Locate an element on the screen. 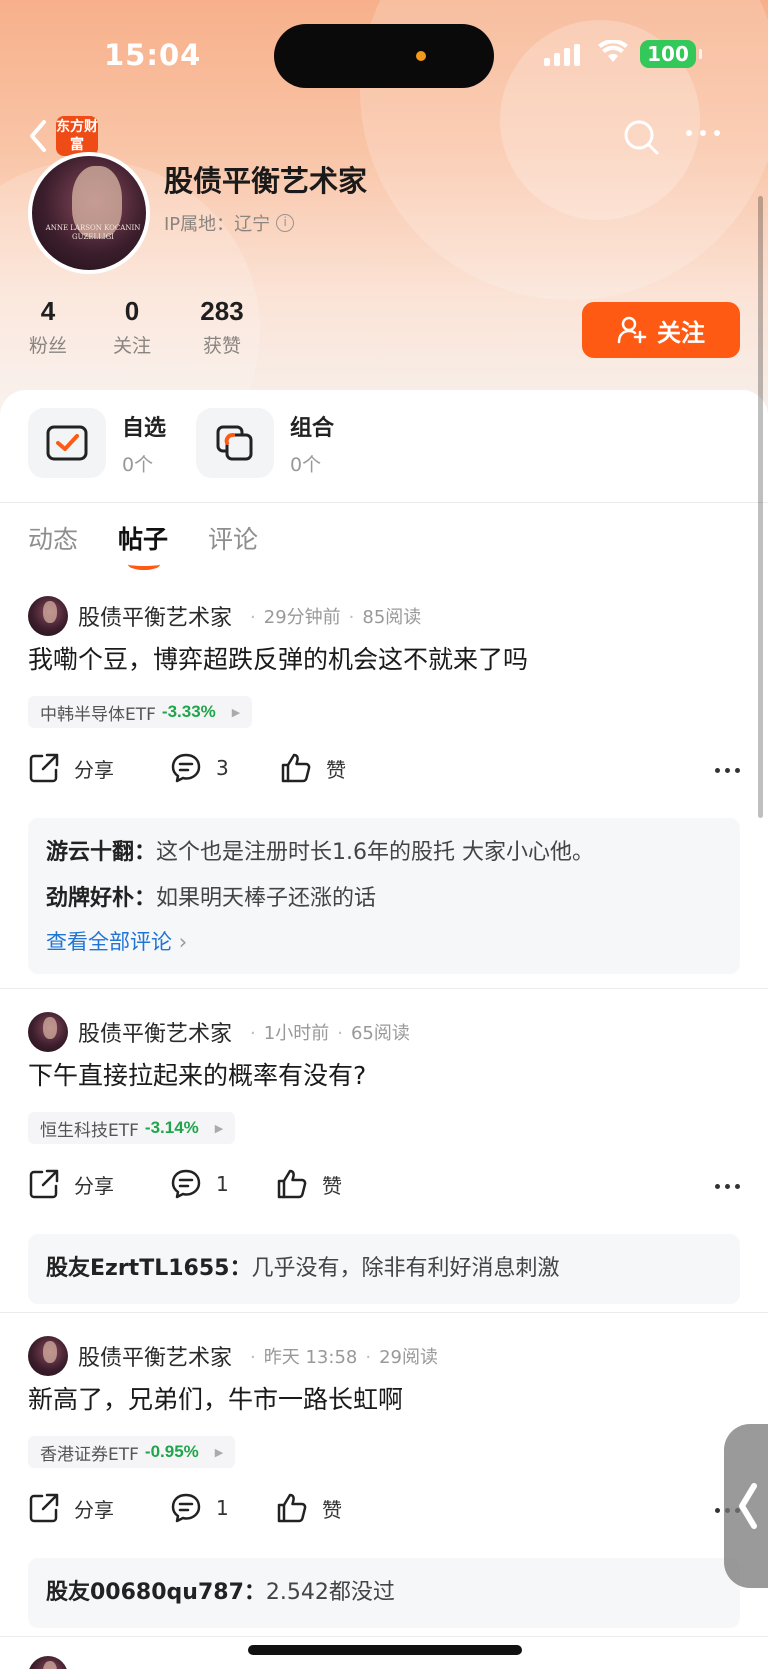 Image resolution: width=768 pixels, height=1669 pixels. post-actions: 分享 1 赞 is located at coordinates (384, 1188).